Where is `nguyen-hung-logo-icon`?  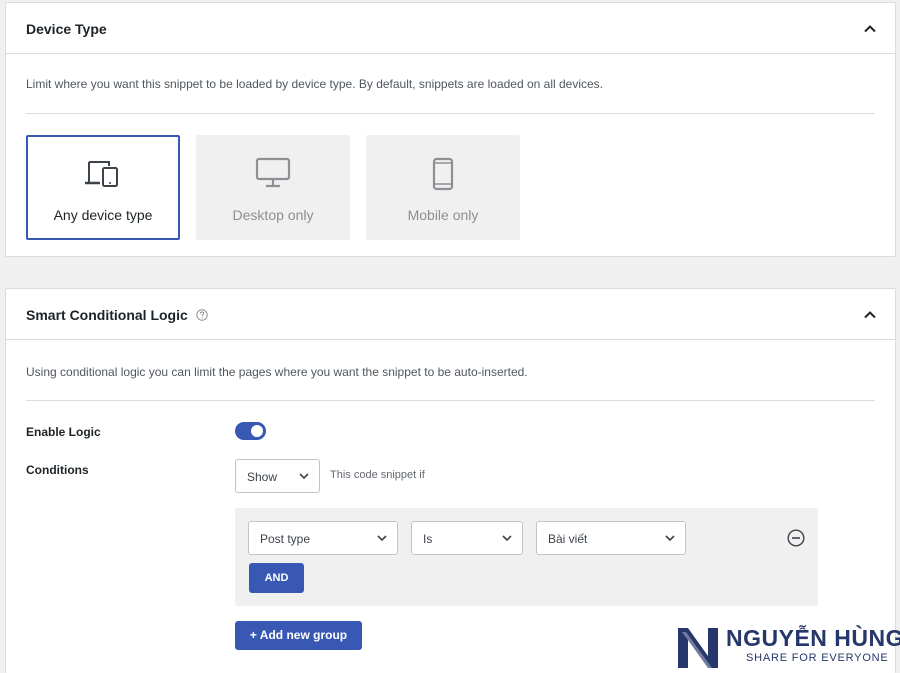
nguyen-hung-logo-icon is located at coordinates (698, 648).